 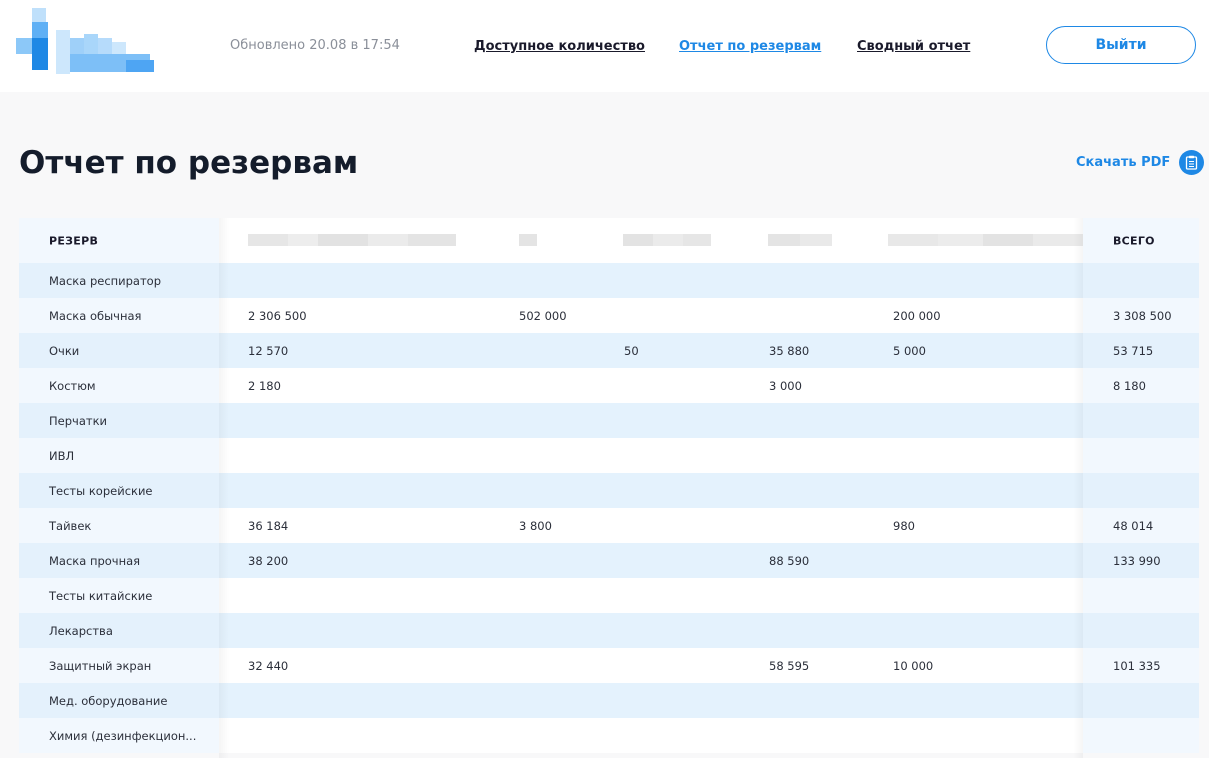 What do you see at coordinates (609, 385) in the screenshot?
I see `table-row: Костюм 2 180 3 000 8 180` at bounding box center [609, 385].